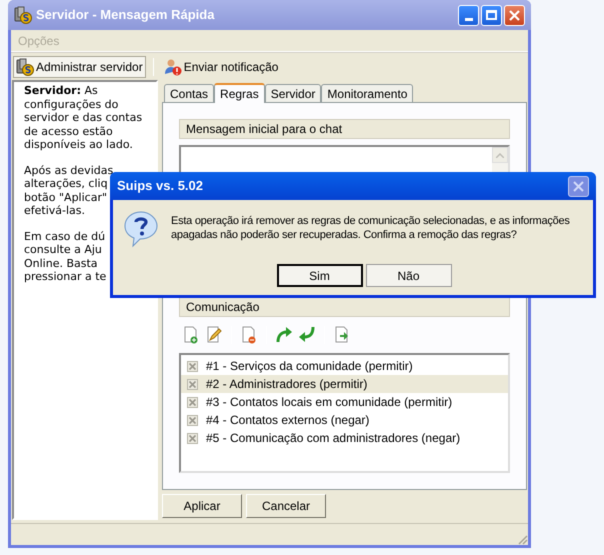 This screenshot has width=604, height=555. Describe the element at coordinates (79, 67) in the screenshot. I see `toolbar-button: Administrar servidor` at that location.